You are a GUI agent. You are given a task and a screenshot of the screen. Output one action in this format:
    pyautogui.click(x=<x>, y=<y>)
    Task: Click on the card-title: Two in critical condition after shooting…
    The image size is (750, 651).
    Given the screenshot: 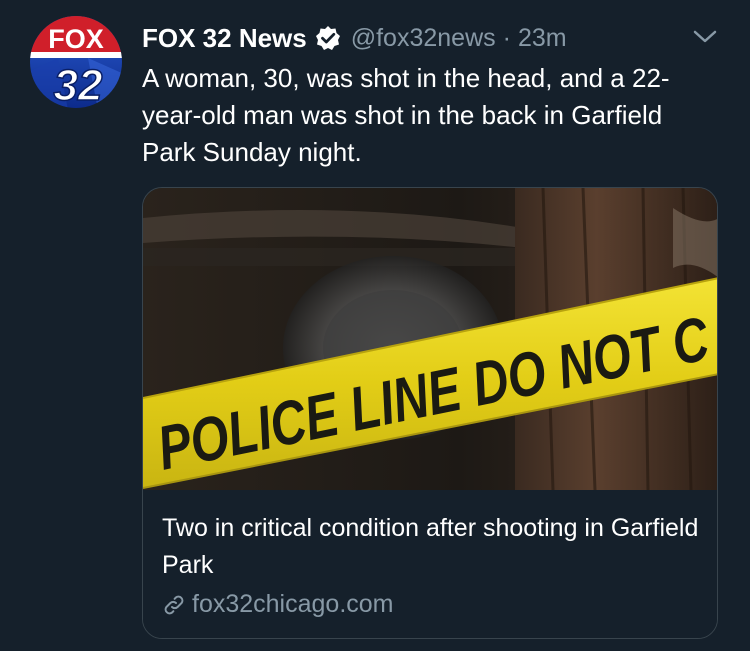 What is the action you would take?
    pyautogui.click(x=430, y=546)
    